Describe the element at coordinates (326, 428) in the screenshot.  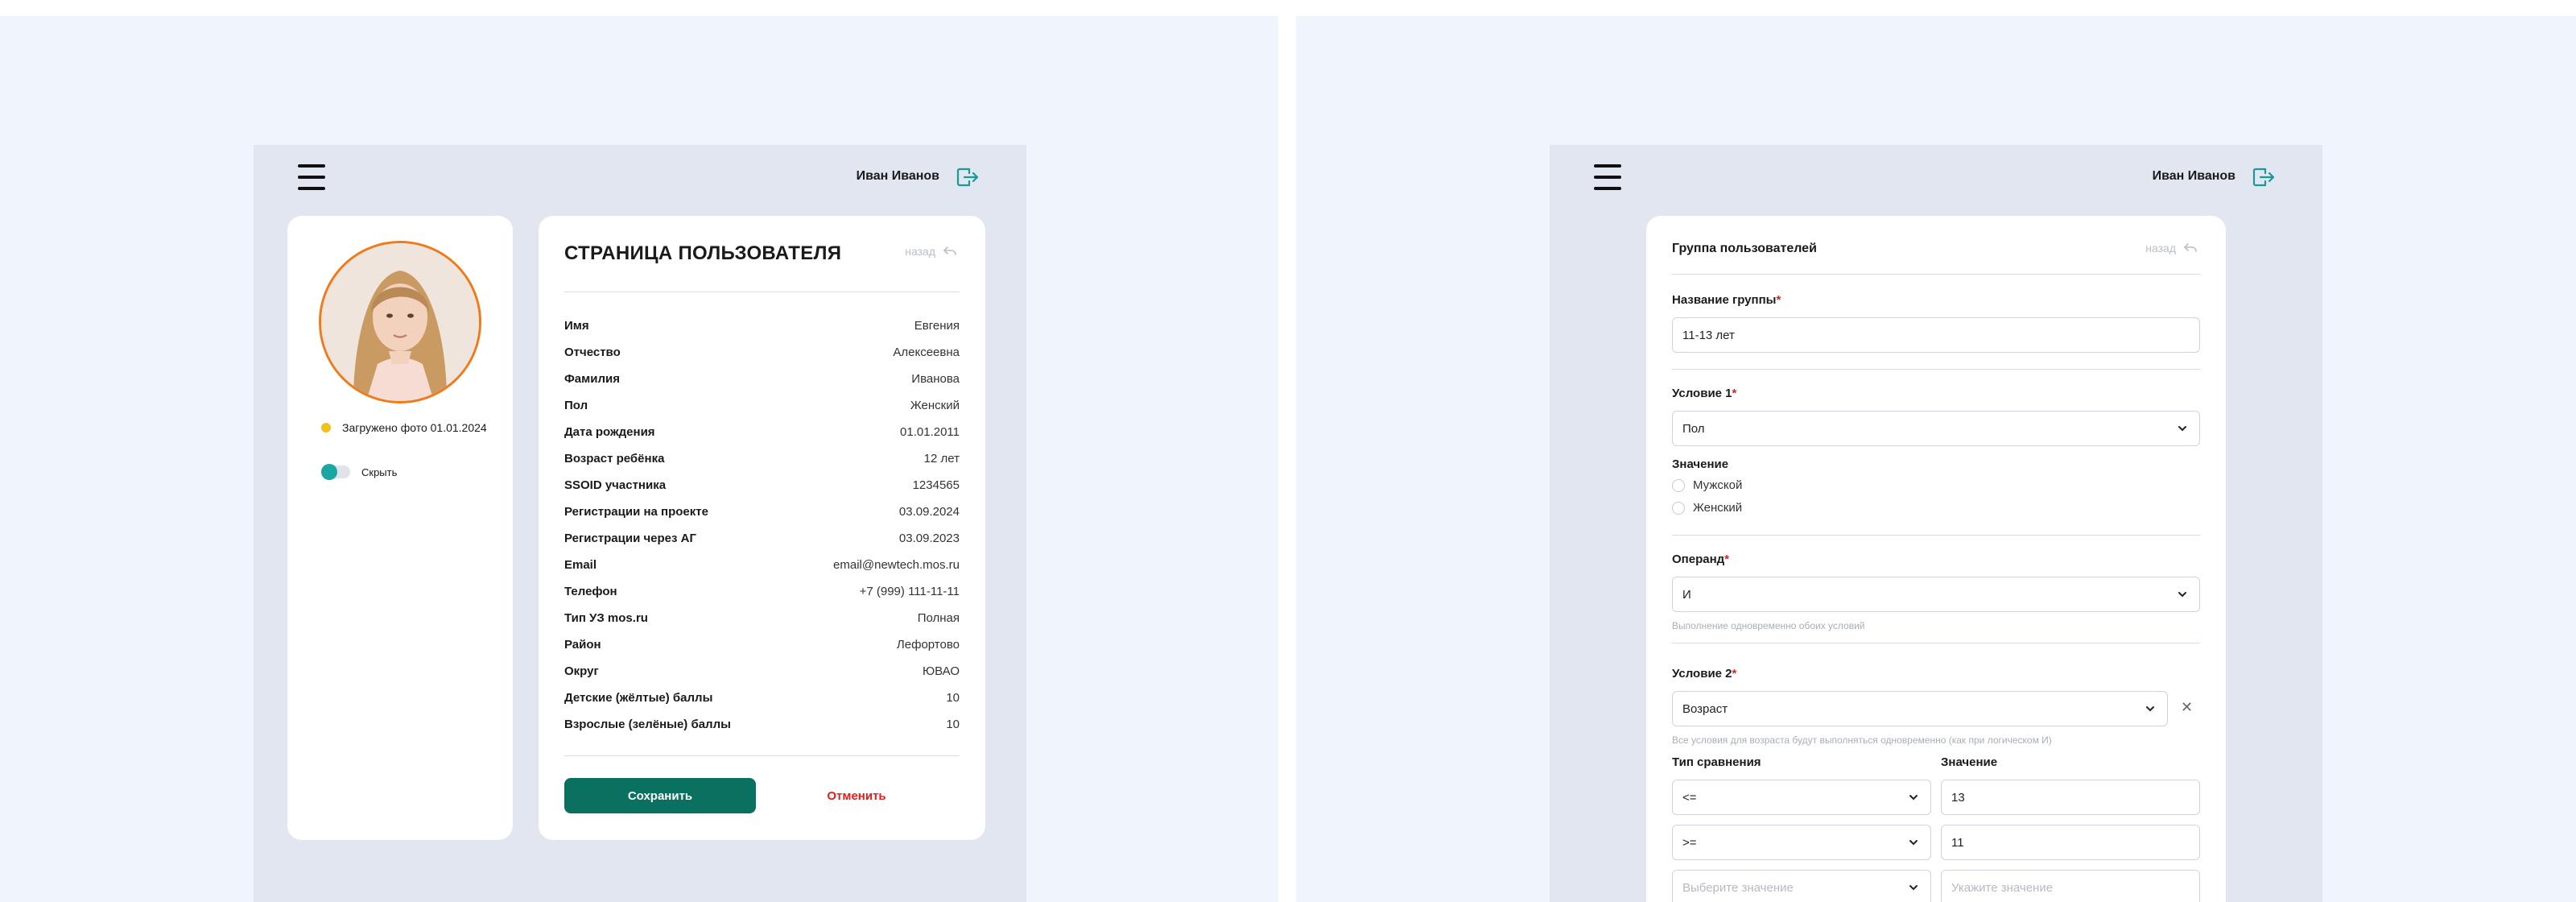
I see `status-dot` at that location.